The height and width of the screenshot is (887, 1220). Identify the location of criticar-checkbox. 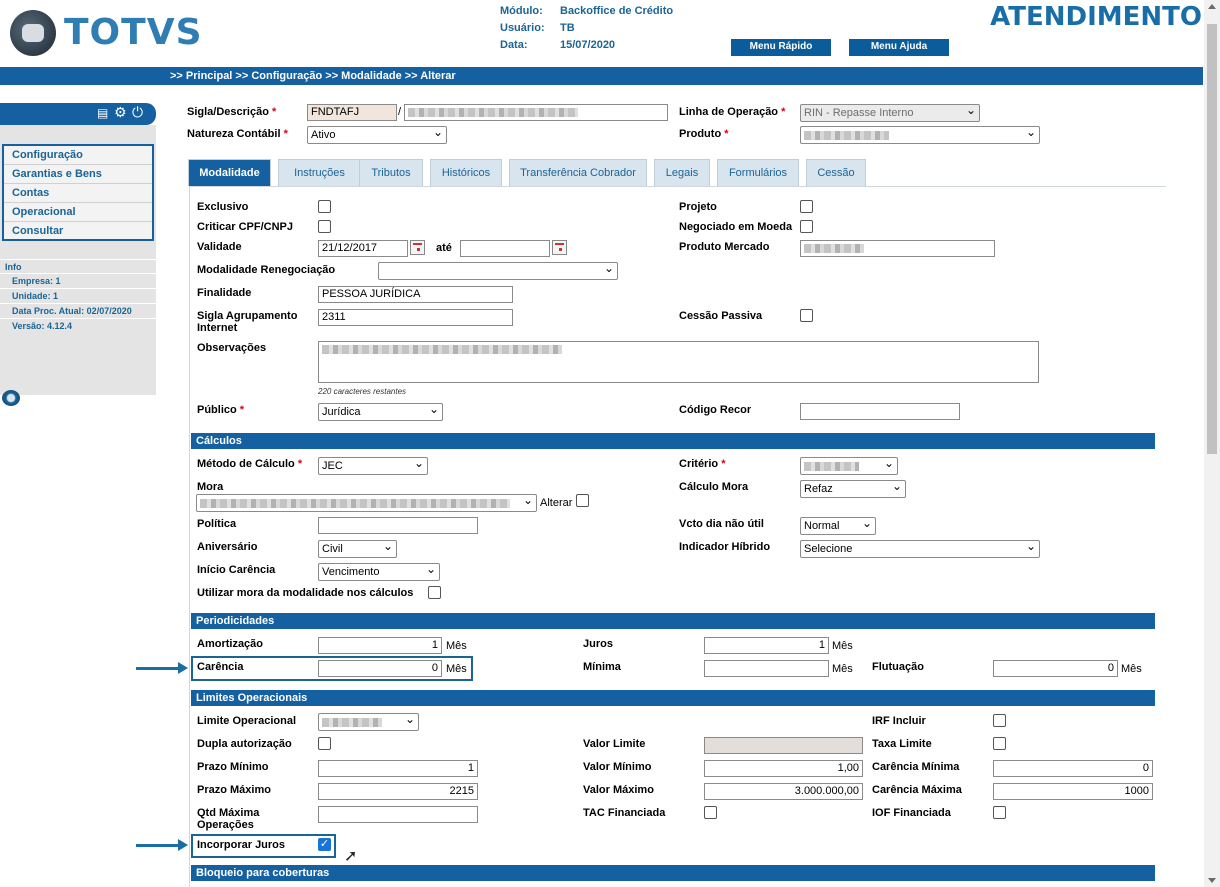
(324, 226).